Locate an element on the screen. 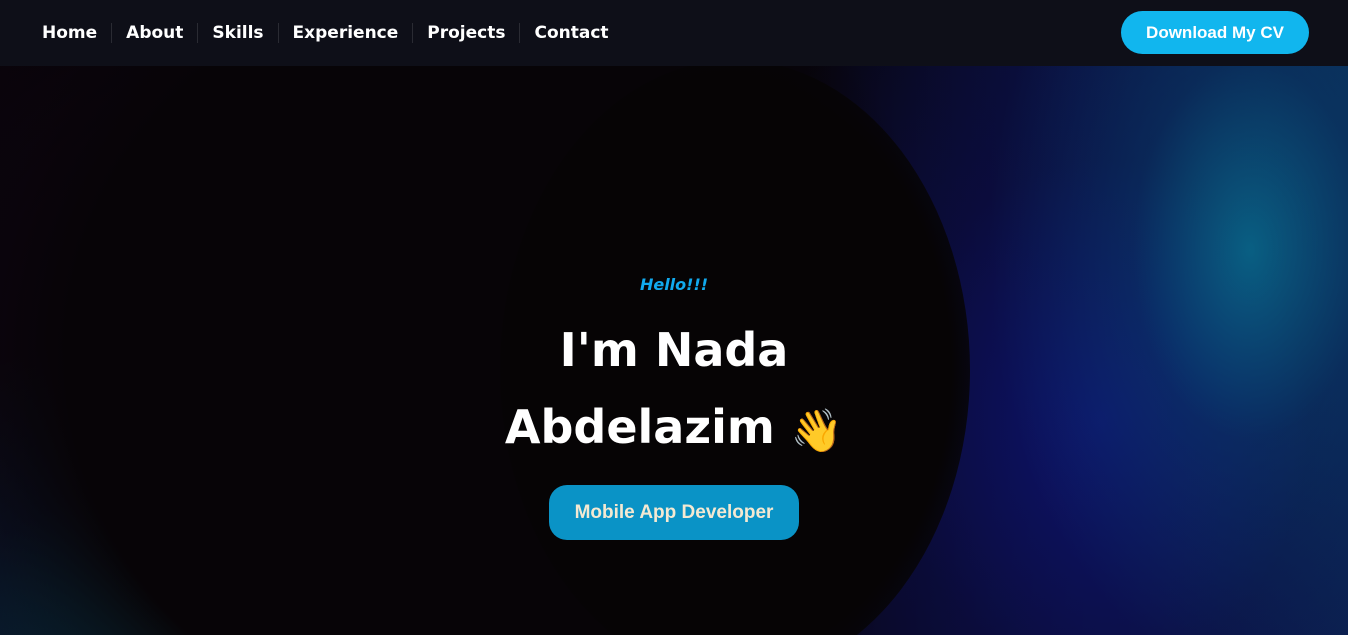  name-line-1: I'm Nada is located at coordinates (674, 350).